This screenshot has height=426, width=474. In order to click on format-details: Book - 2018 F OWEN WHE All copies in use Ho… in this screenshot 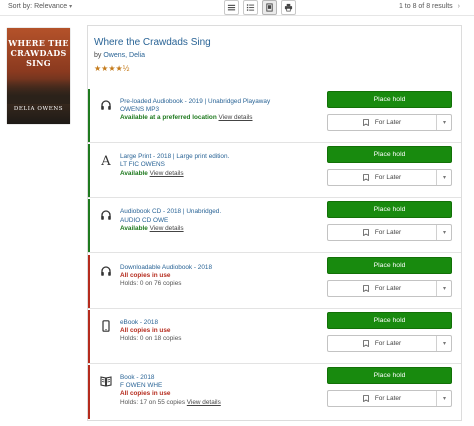, I will do `click(225, 390)`.